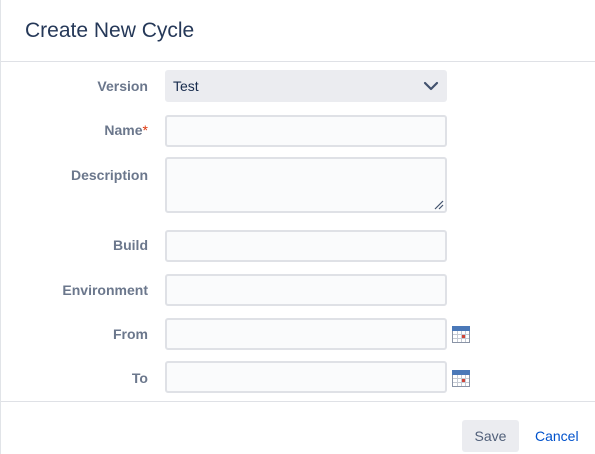 This screenshot has height=454, width=595. I want to click on save-button: Save, so click(490, 436).